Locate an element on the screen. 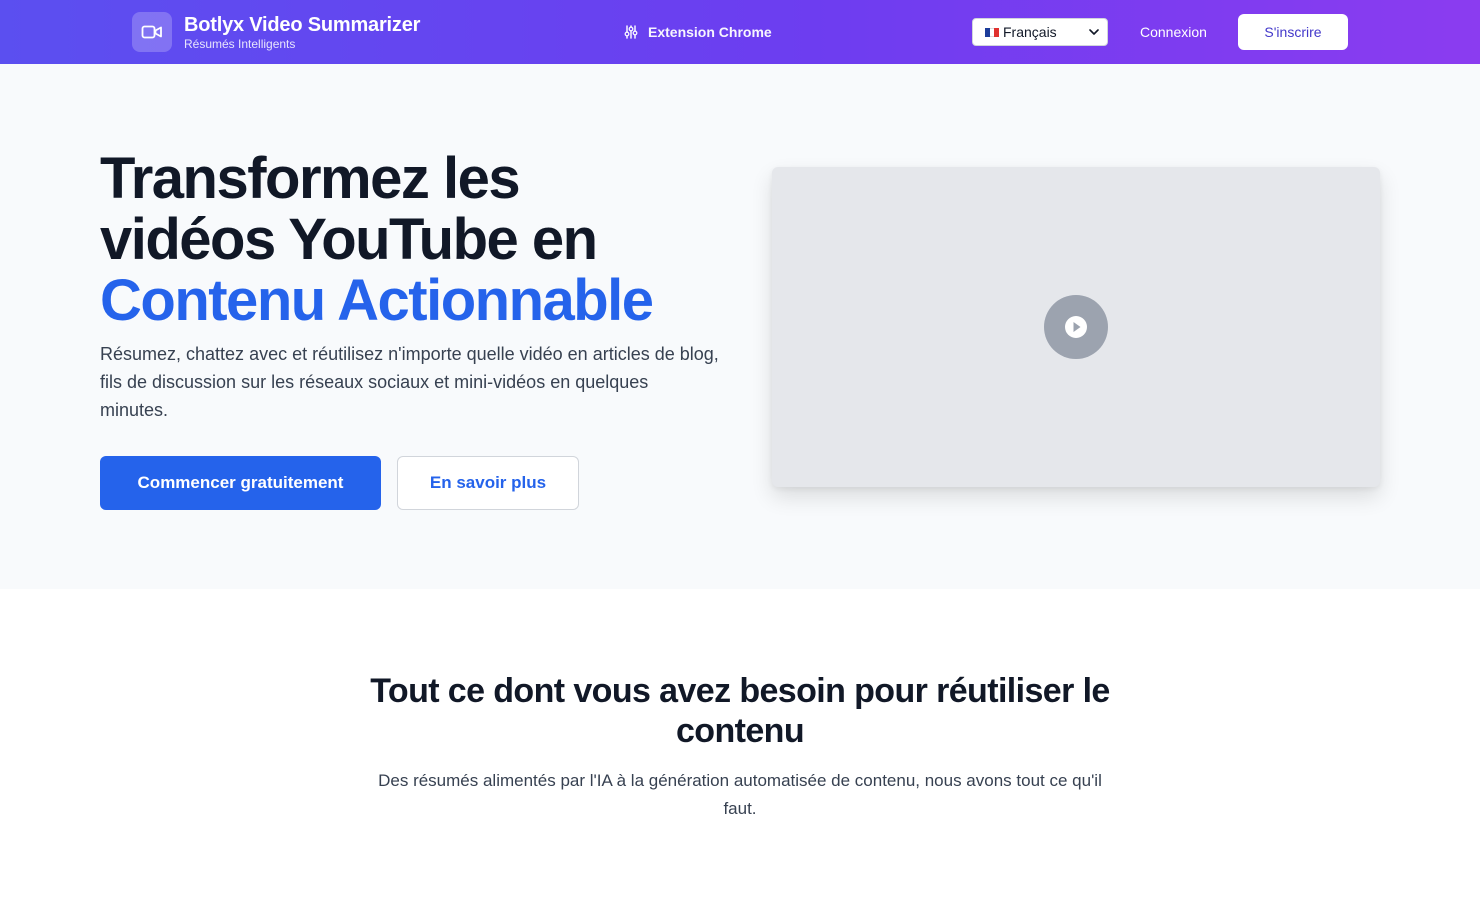 The width and height of the screenshot is (1480, 900). puzzle-icon is located at coordinates (631, 32).